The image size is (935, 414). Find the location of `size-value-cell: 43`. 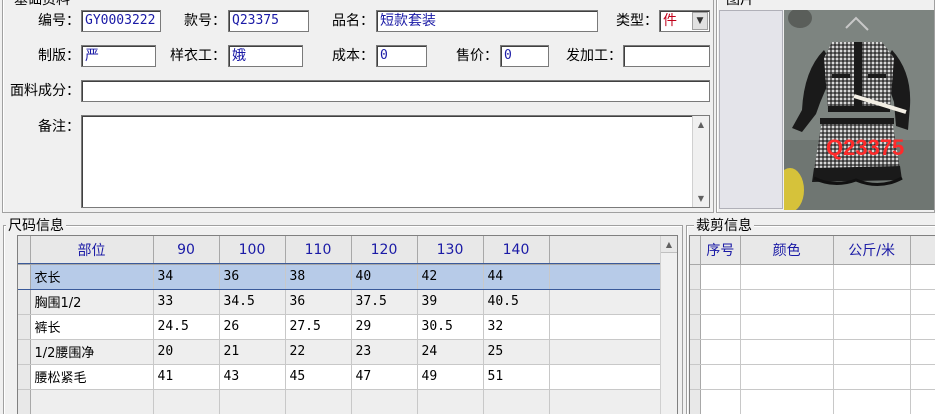

size-value-cell: 43 is located at coordinates (252, 377).